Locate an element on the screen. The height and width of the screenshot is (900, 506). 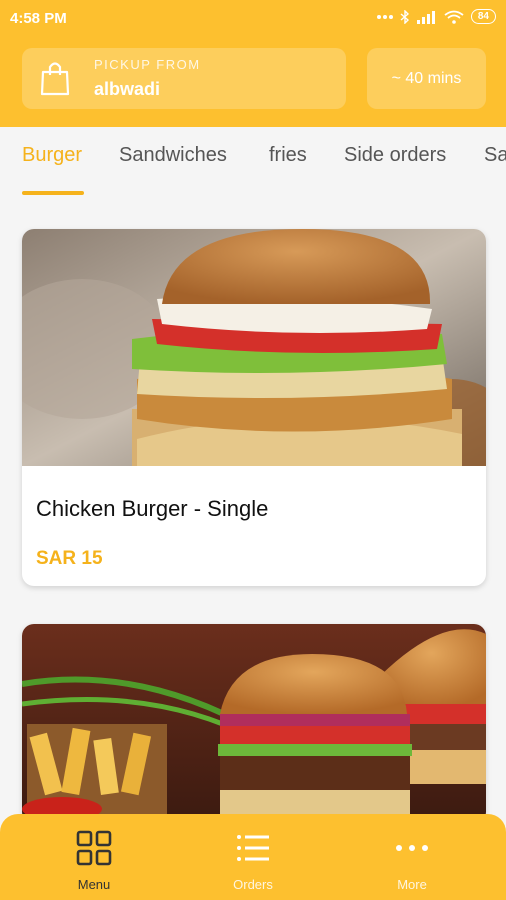
pickup-location-selector: PICKUP FROM albwadi is located at coordinates (184, 78).